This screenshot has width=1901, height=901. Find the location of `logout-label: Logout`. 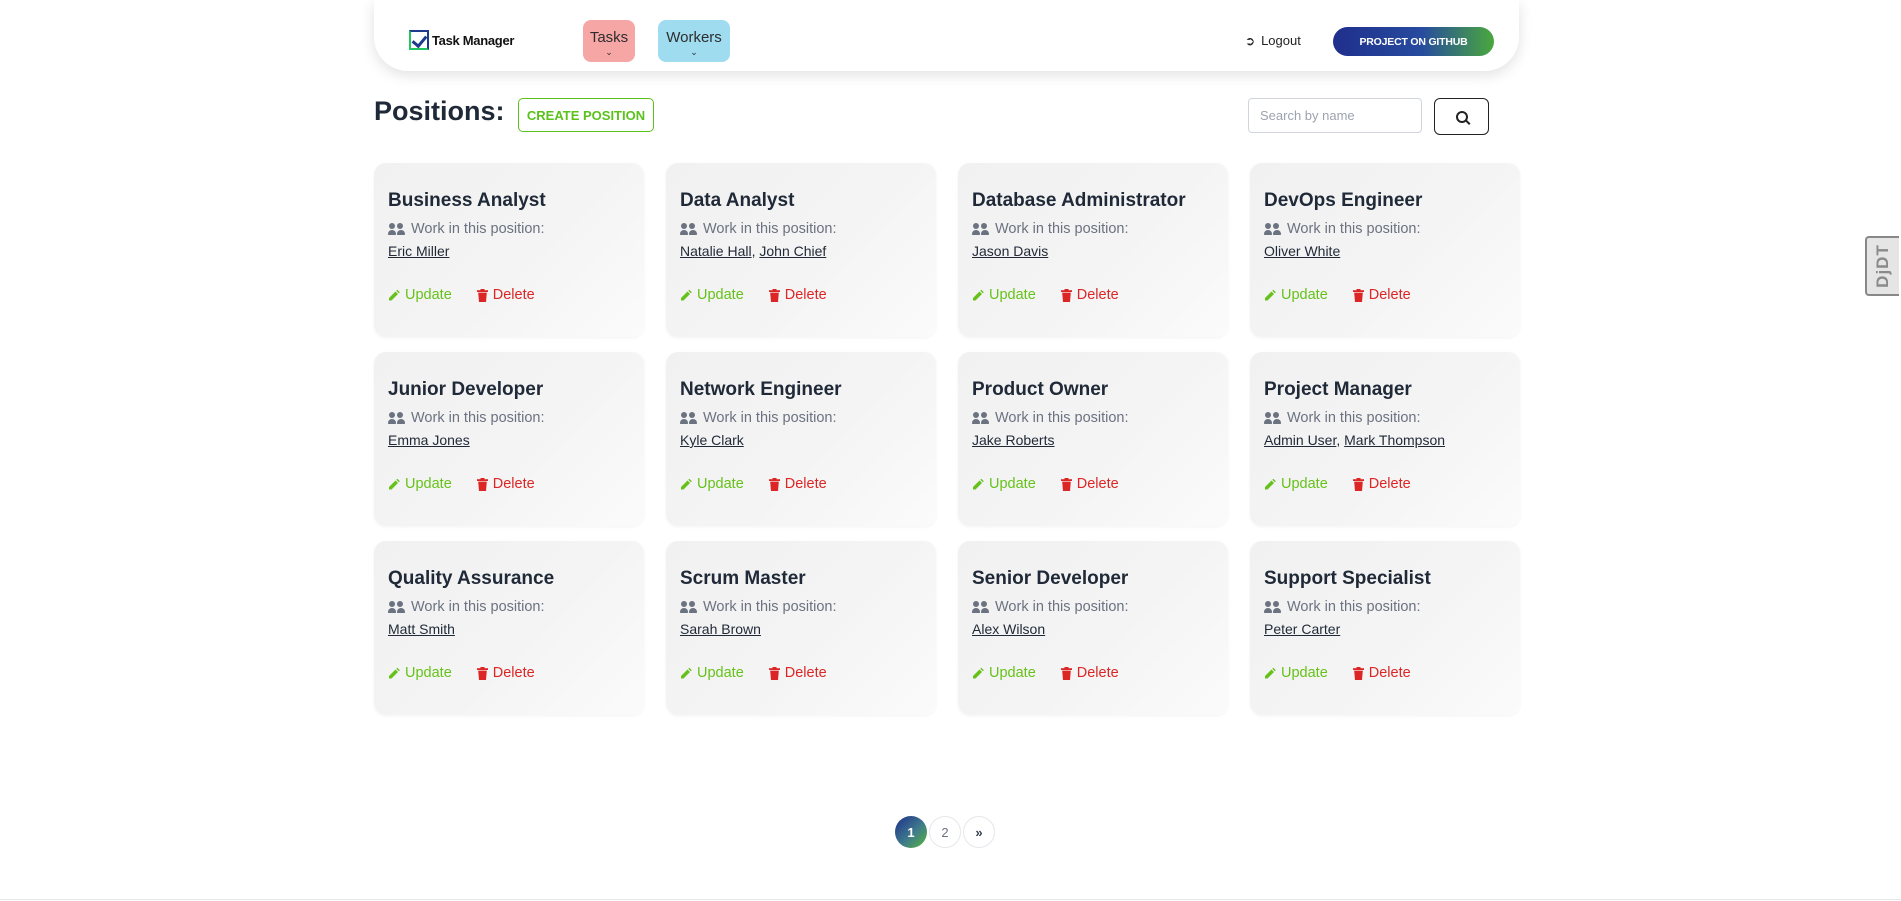

logout-label: Logout is located at coordinates (1281, 40).